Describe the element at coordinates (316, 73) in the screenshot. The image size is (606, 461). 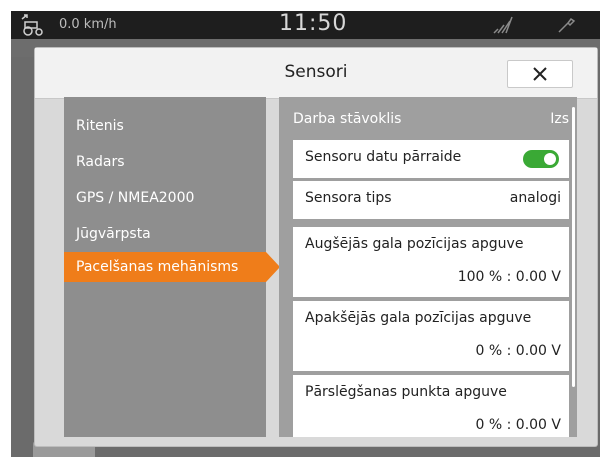
I see `dialog-header: Sensori` at that location.